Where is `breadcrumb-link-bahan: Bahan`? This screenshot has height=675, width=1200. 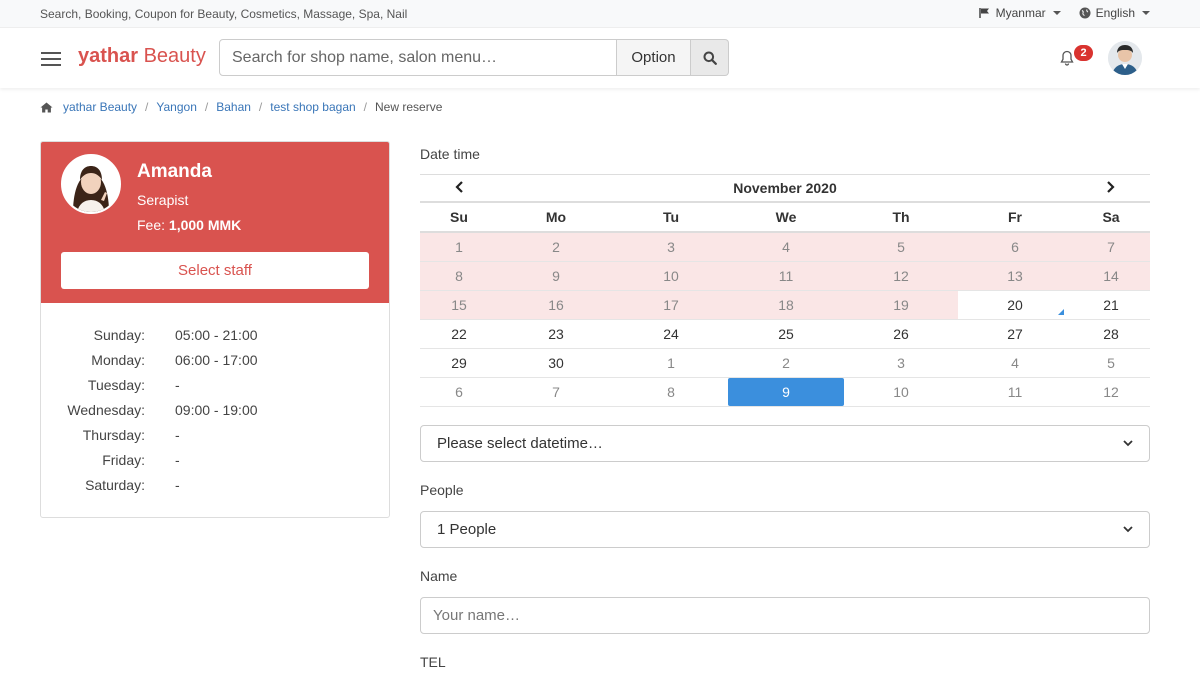
breadcrumb-link-bahan: Bahan is located at coordinates (233, 107).